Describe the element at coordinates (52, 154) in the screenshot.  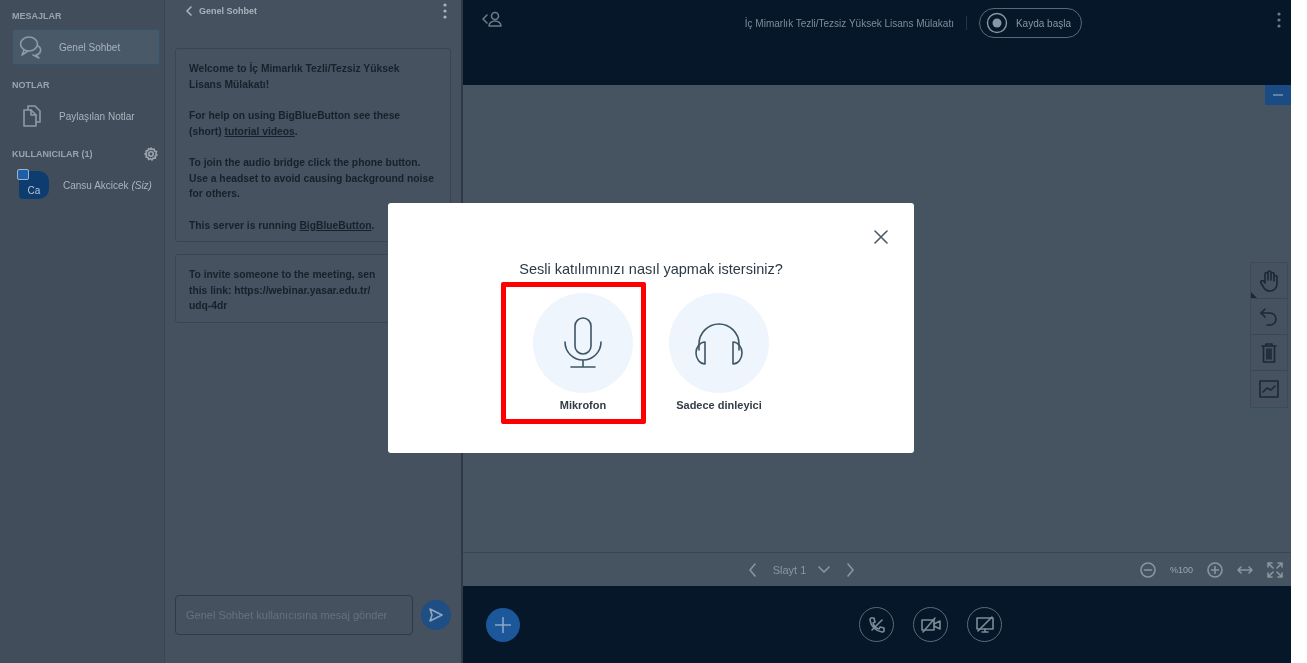
I see `section-heading: KULLANICILAR (1)` at that location.